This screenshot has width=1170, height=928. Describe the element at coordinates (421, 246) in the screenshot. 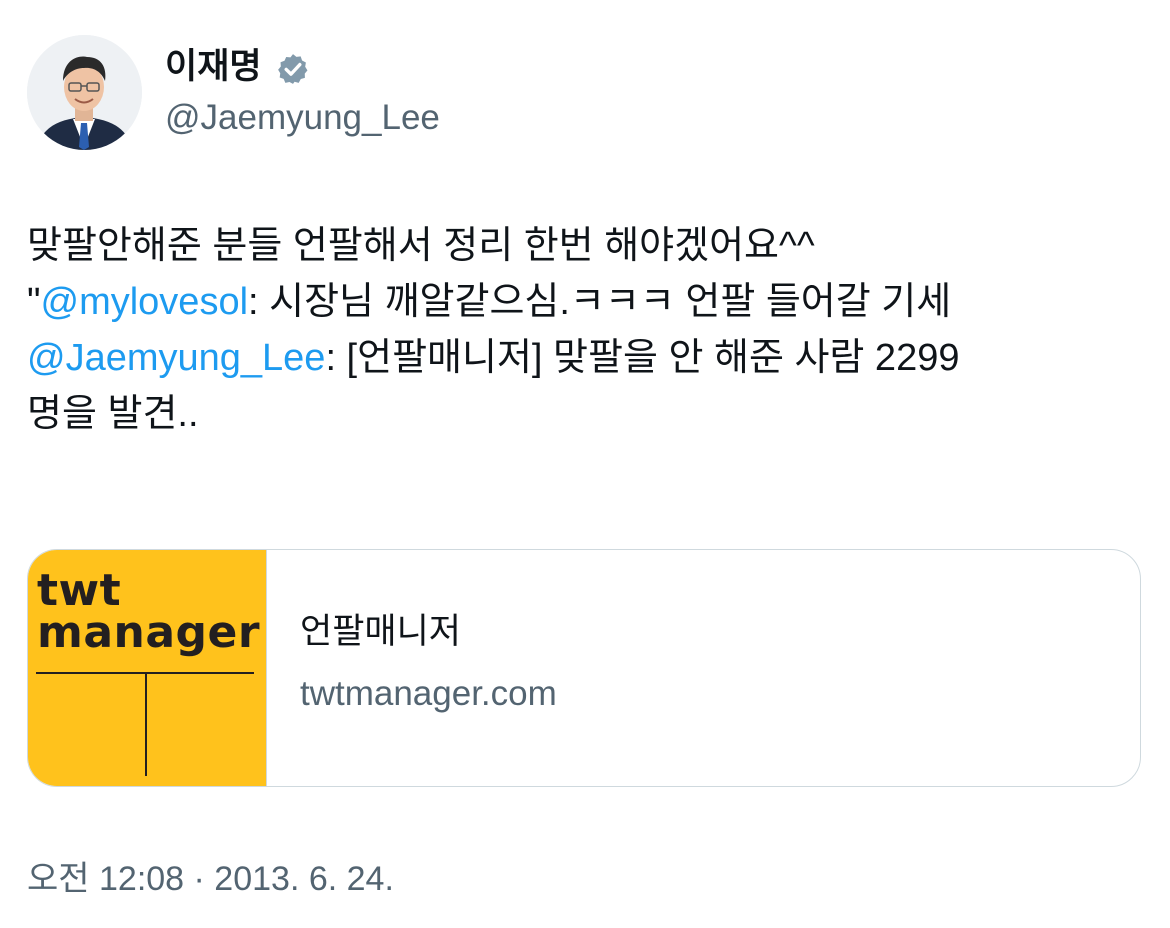

I see `tweet-text-segment: 맞팔안해준 분들 언팔해서 정리 한번 해야겠어요^^` at that location.